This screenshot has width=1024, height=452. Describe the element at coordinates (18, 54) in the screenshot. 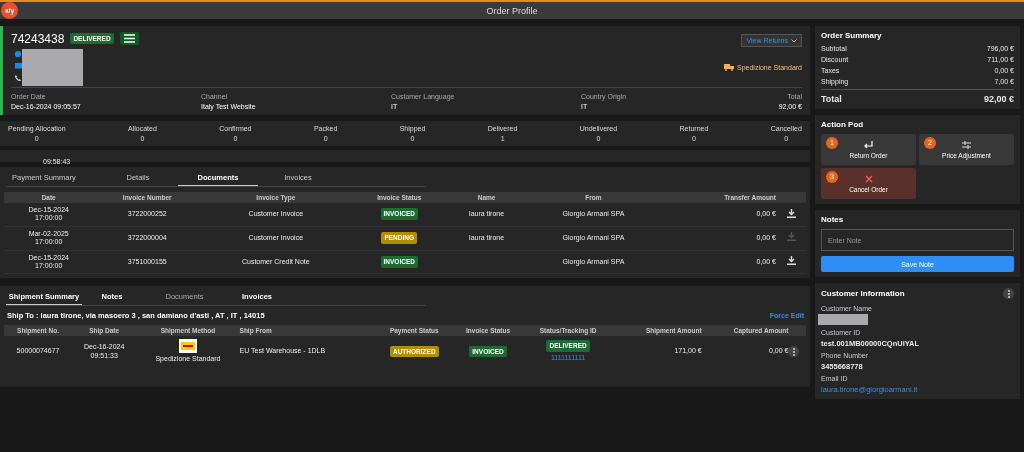

I see `user-icon` at that location.